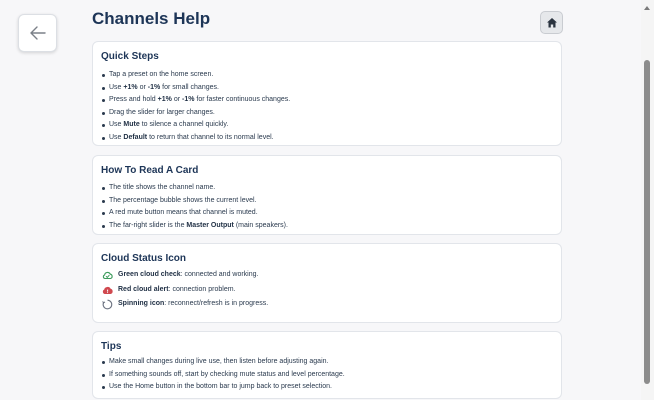 The height and width of the screenshot is (400, 654). What do you see at coordinates (162, 187) in the screenshot?
I see `text-segment: The title shows the channel name.` at bounding box center [162, 187].